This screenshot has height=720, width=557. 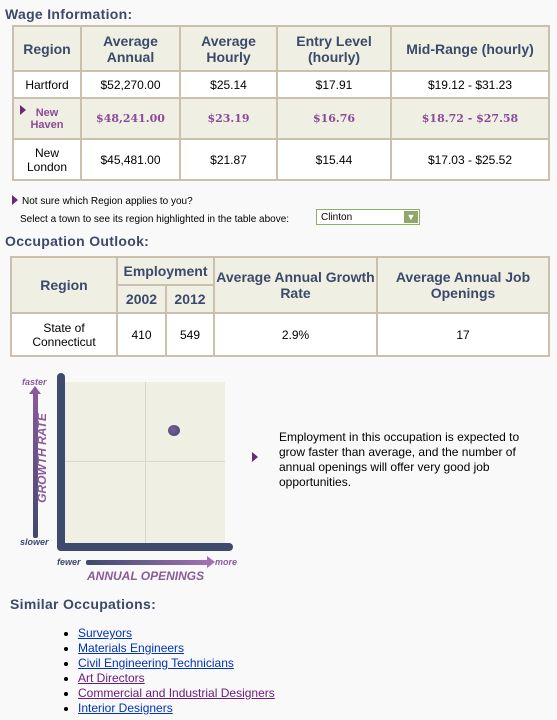 I want to click on link-art-directors: Art Directors, so click(x=111, y=678).